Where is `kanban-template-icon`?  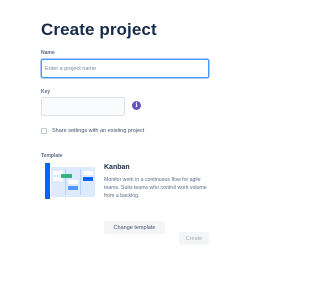 kanban-template-icon is located at coordinates (70, 181).